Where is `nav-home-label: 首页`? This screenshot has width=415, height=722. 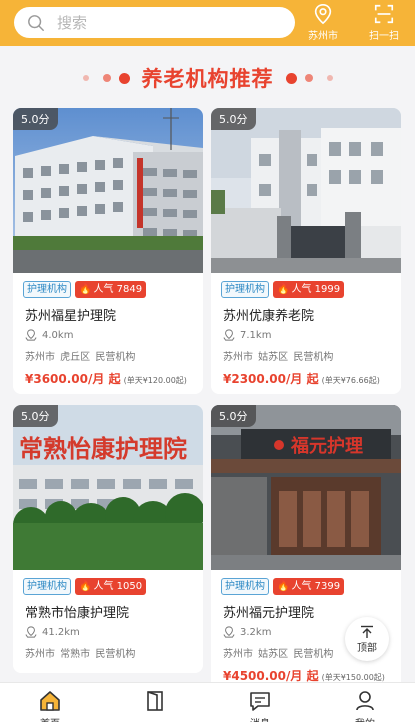
nav-home-label: 首页 is located at coordinates (50, 718).